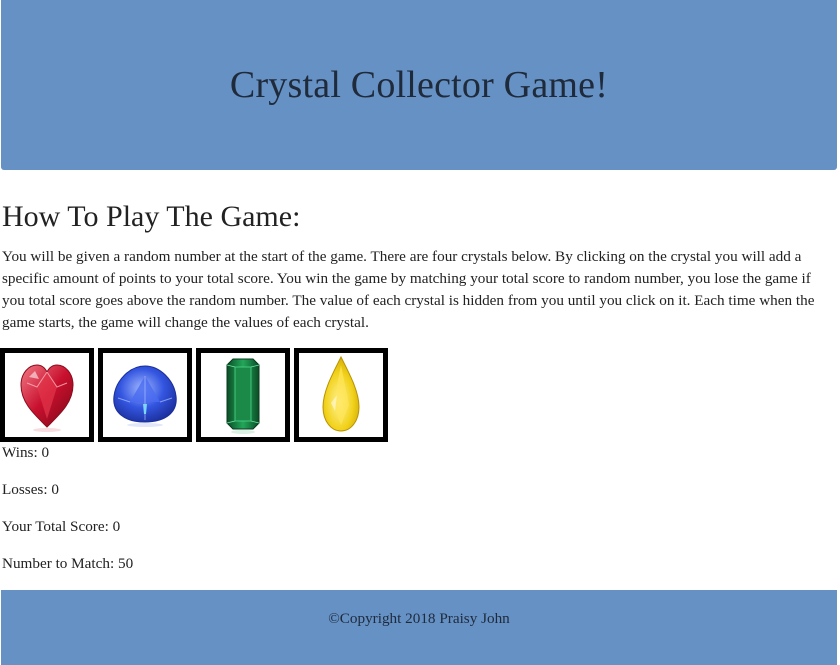 Image resolution: width=840 pixels, height=665 pixels. Describe the element at coordinates (68, 563) in the screenshot. I see `number-to-match: Number to Match: 50` at that location.